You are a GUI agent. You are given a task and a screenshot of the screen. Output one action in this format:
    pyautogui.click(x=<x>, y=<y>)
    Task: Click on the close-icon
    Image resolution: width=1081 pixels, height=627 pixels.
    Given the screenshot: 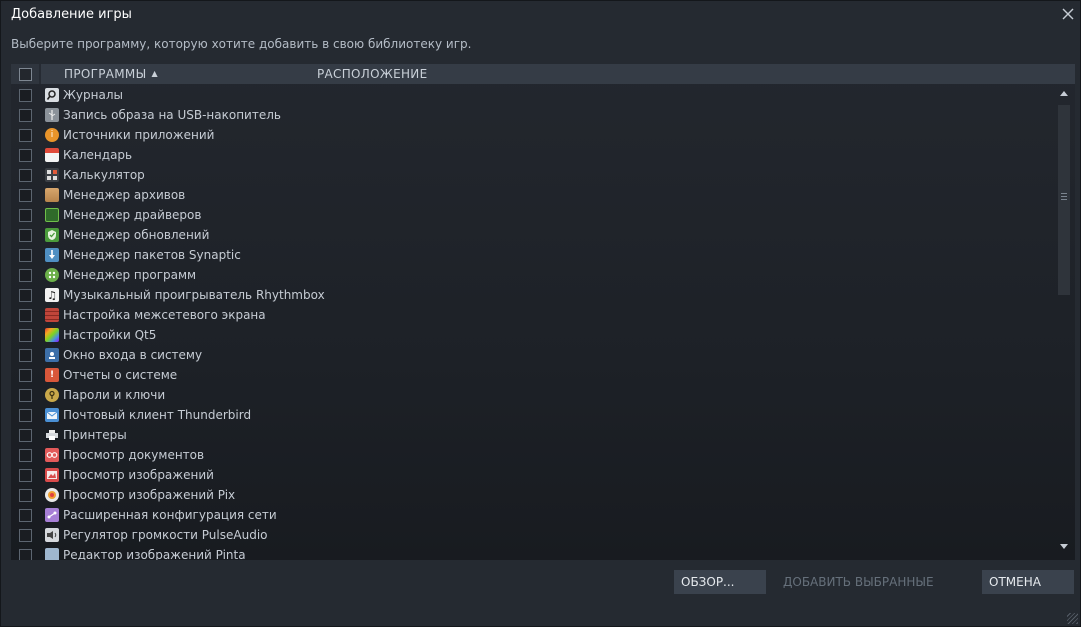 What is the action you would take?
    pyautogui.click(x=1068, y=14)
    